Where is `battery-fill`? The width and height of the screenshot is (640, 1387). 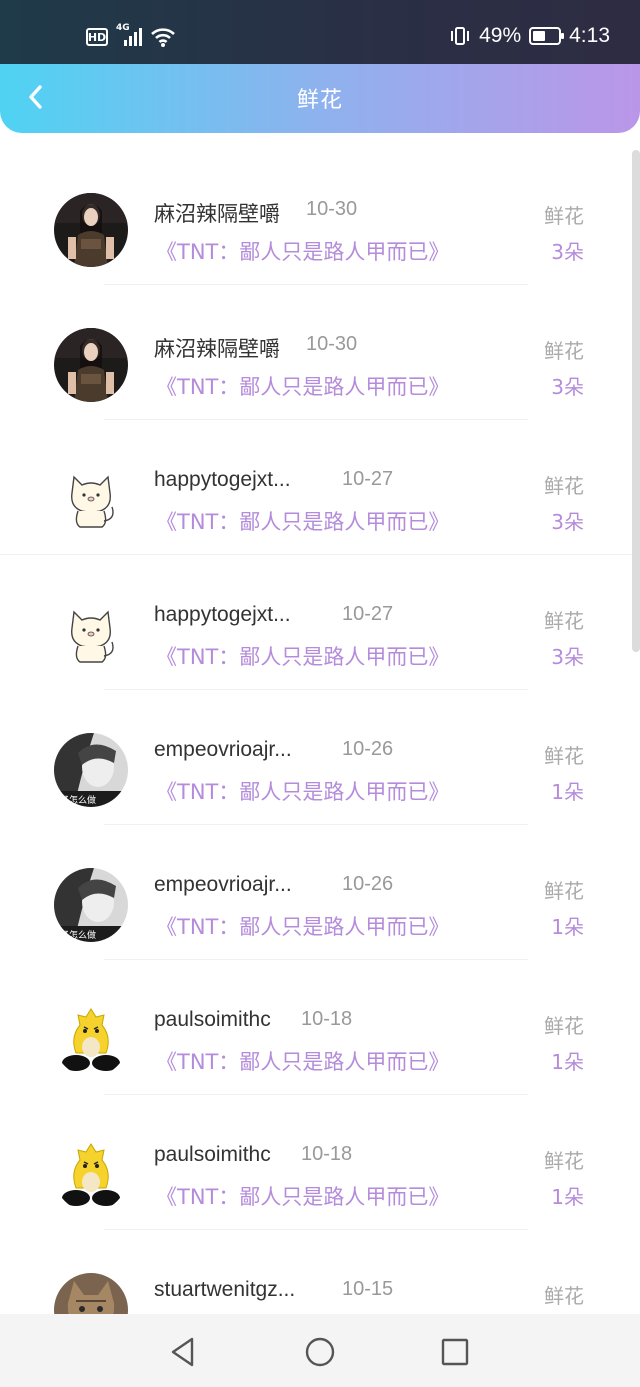
battery-fill is located at coordinates (539, 36).